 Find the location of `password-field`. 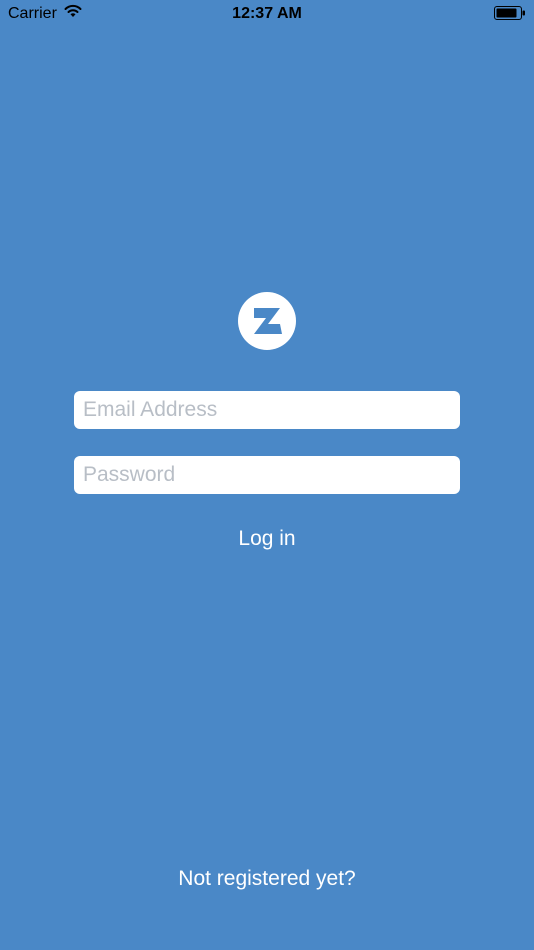

password-field is located at coordinates (267, 475).